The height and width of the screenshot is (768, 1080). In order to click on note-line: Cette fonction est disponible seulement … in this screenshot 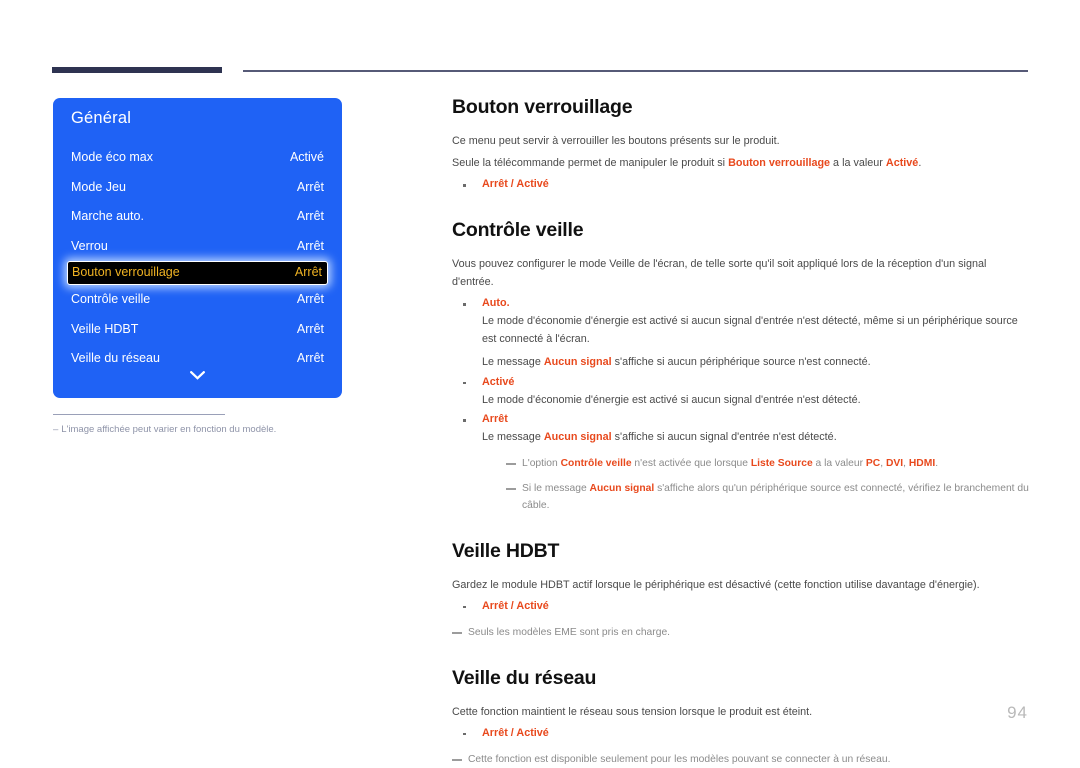, I will do `click(741, 759)`.